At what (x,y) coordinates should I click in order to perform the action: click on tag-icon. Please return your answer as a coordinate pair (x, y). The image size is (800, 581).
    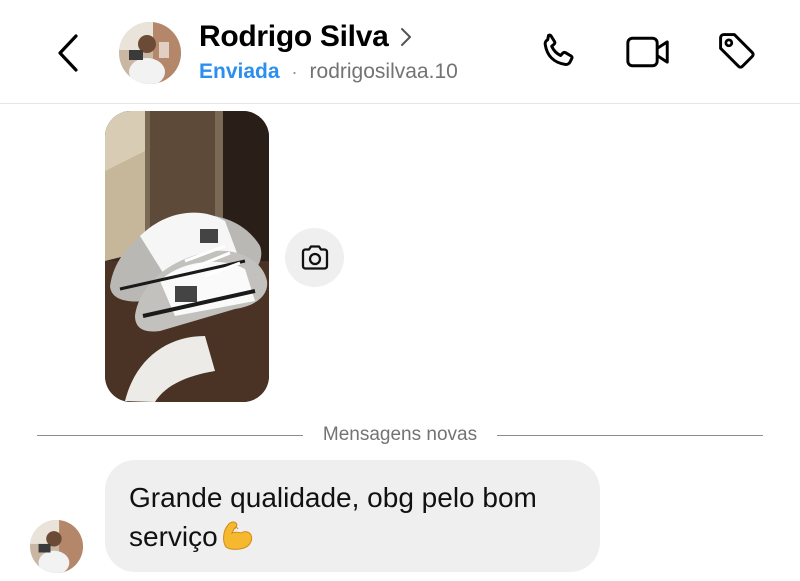
    Looking at the image, I should click on (737, 51).